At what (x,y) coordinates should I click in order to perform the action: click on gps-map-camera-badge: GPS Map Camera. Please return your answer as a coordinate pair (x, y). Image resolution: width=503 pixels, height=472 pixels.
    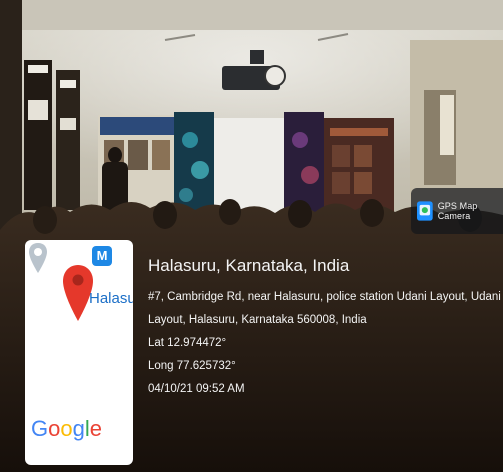
    Looking at the image, I should click on (457, 211).